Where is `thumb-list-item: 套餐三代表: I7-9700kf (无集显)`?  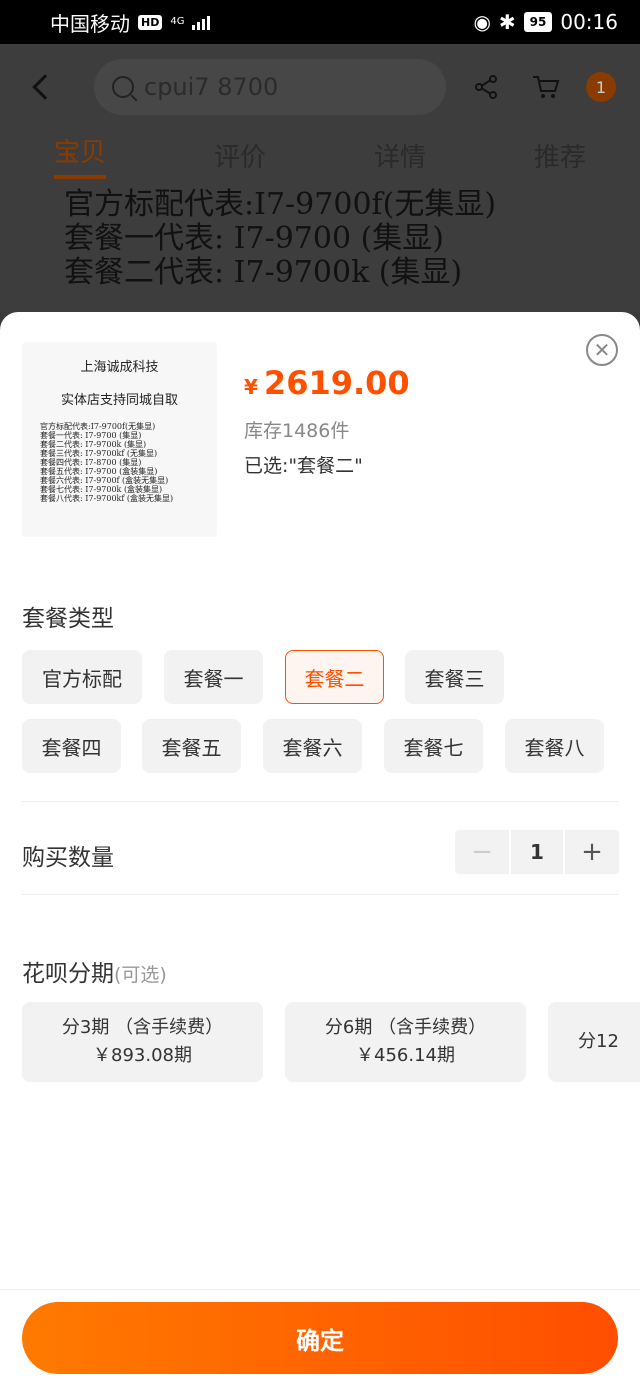
thumb-list-item: 套餐三代表: I7-9700kf (无集显) is located at coordinates (99, 453).